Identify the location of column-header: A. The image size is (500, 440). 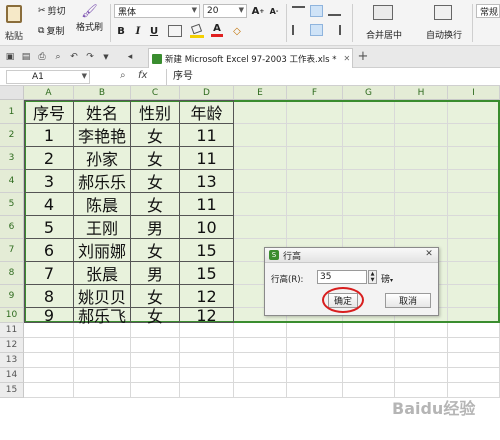
(49, 93).